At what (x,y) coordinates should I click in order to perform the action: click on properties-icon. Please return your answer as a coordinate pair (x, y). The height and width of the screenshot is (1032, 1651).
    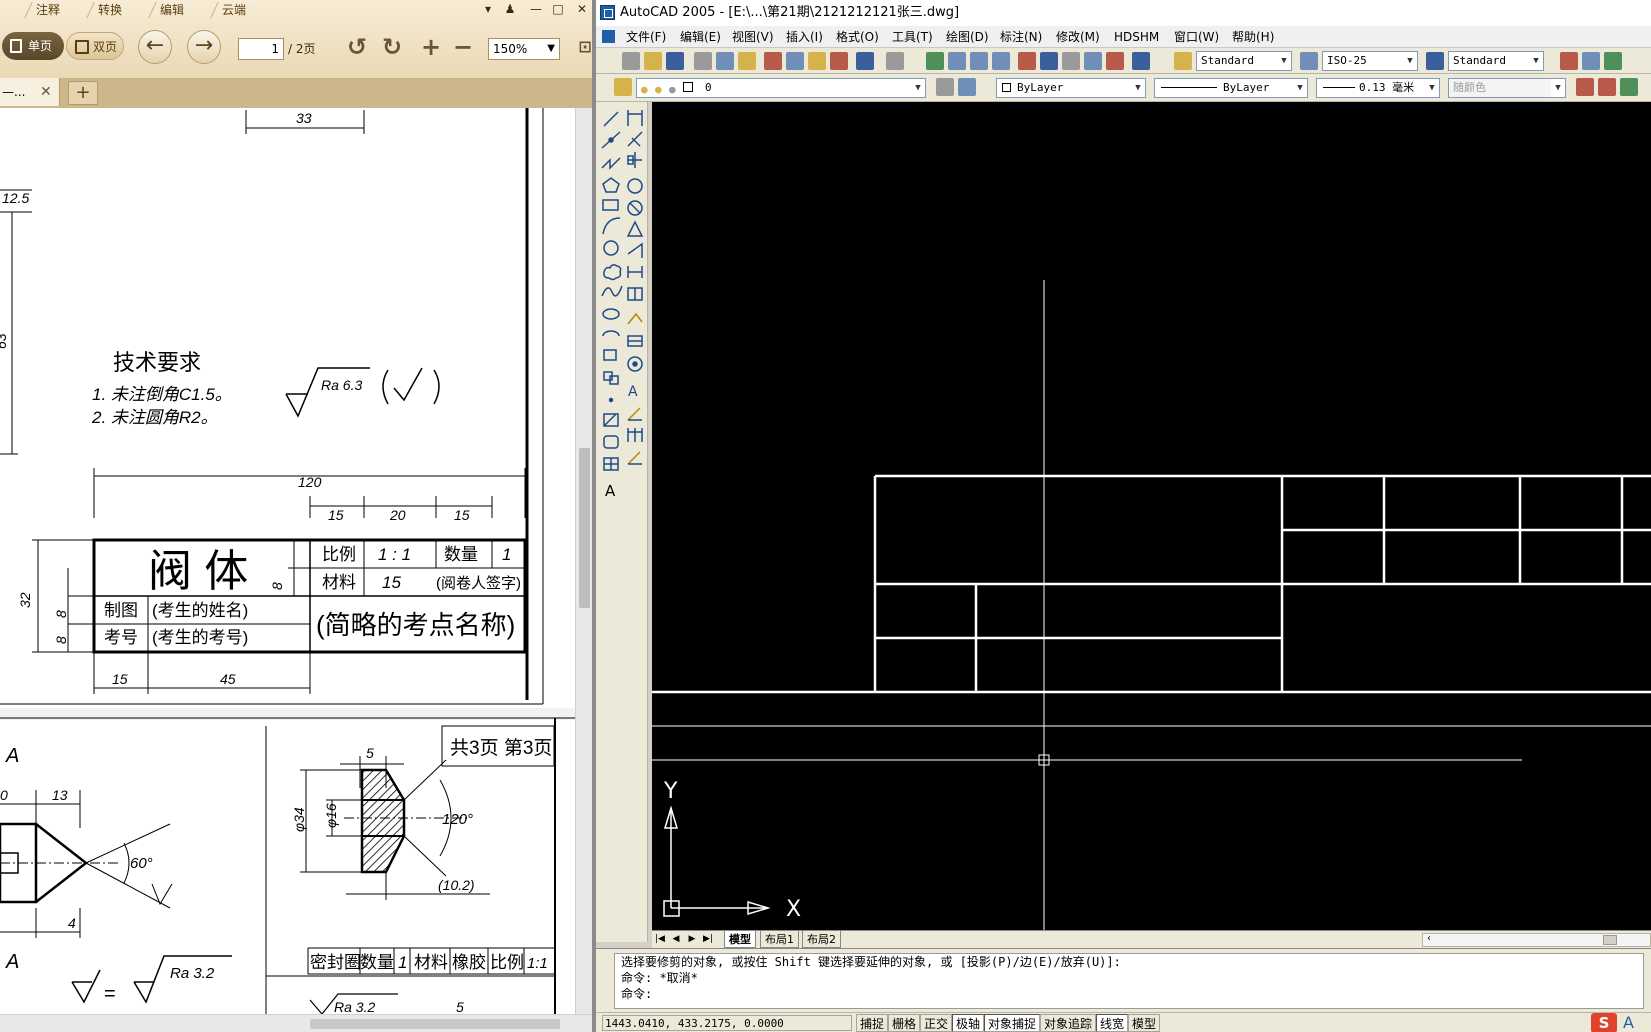
    Looking at the image, I should click on (1027, 61).